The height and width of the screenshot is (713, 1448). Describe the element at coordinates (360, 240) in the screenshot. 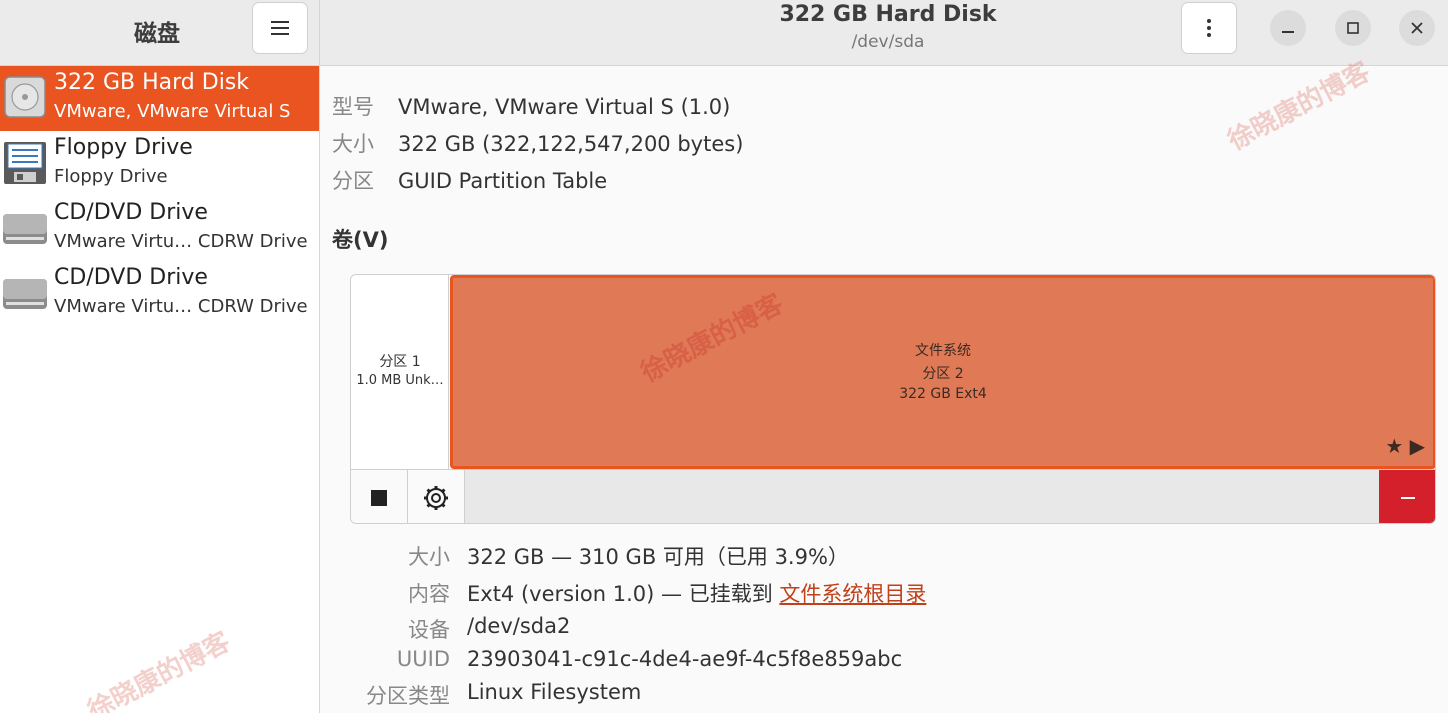

I see `volumes-heading: 卷(V)` at that location.